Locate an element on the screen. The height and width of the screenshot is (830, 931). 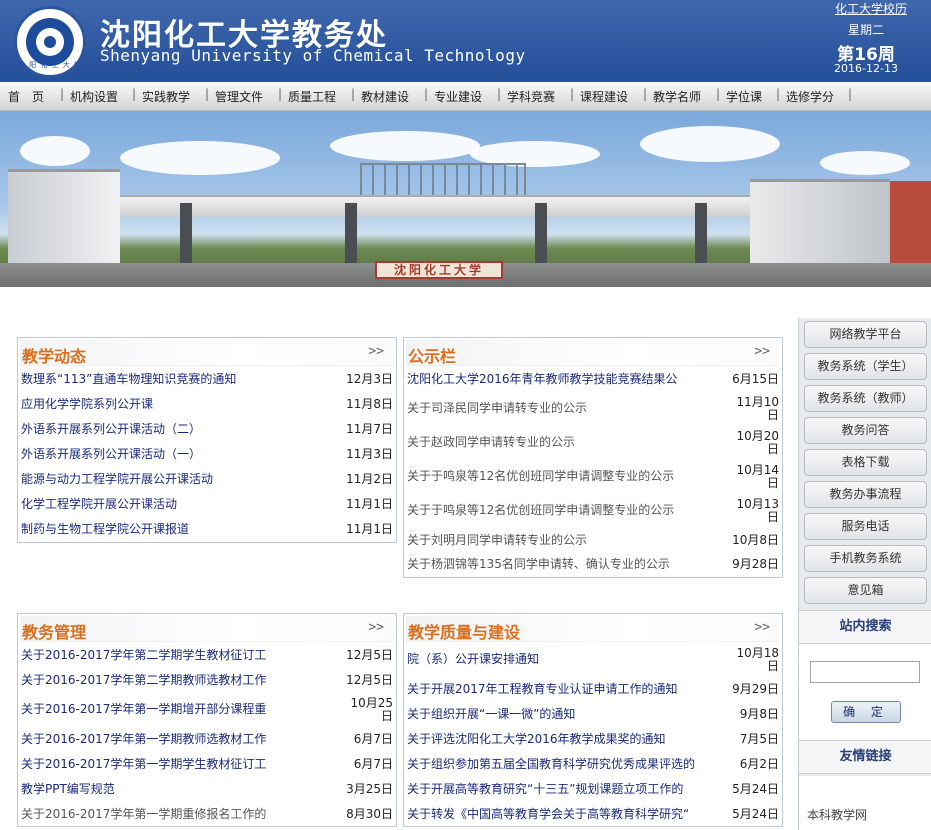
faq-button: 教务问答 is located at coordinates (865, 430).